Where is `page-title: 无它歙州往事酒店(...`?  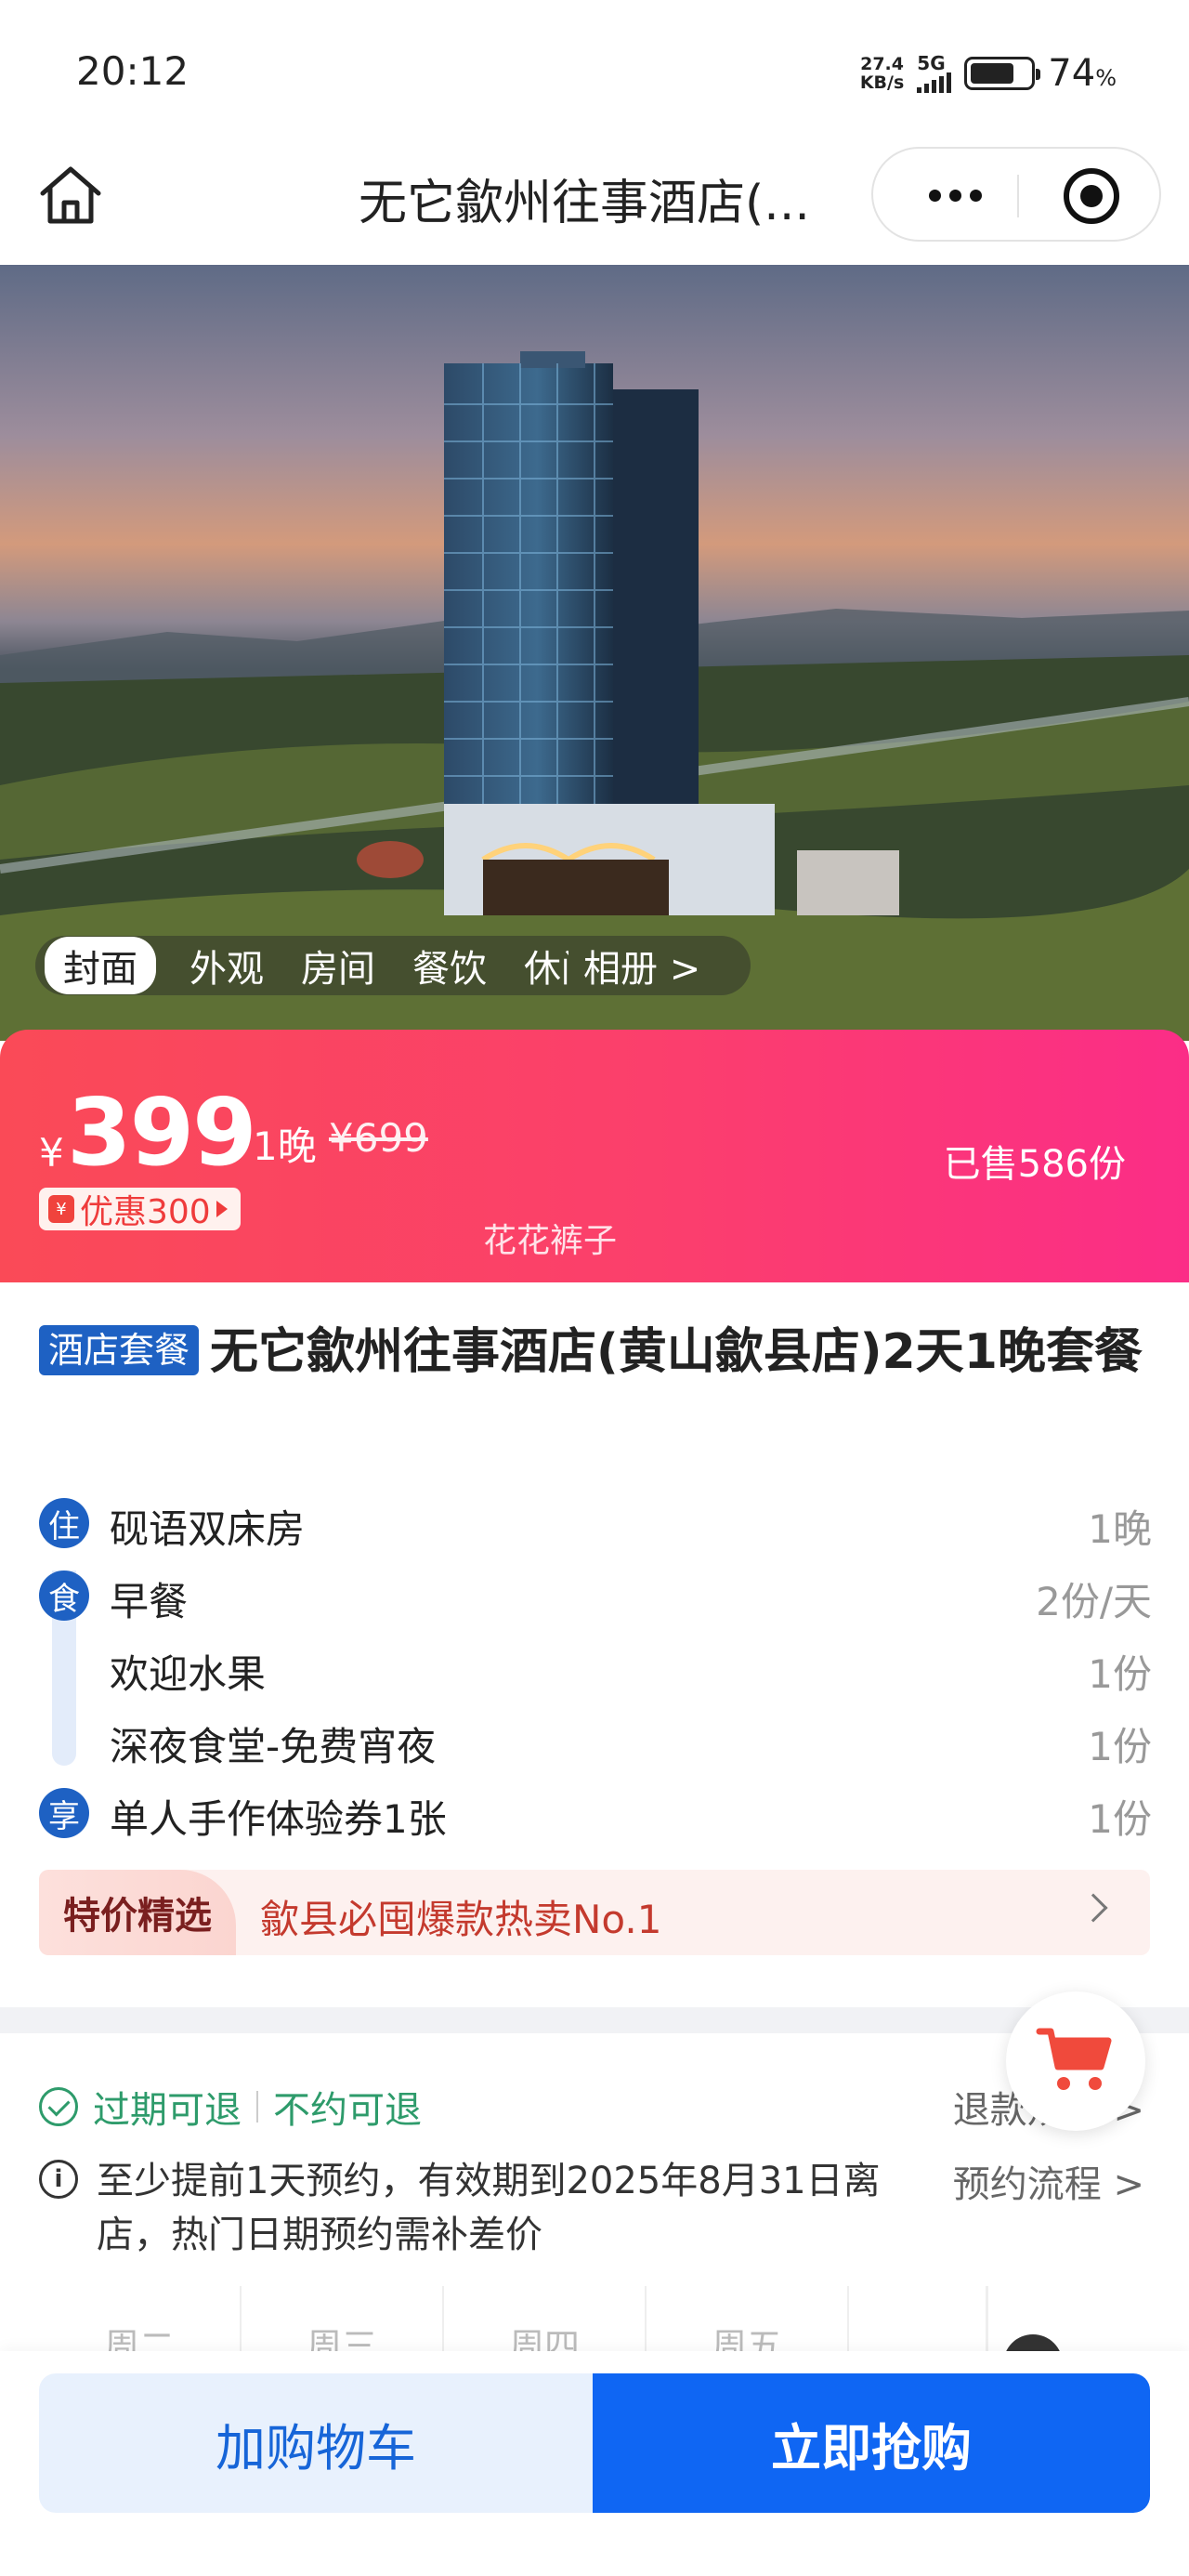 page-title: 无它歙州往事酒店(... is located at coordinates (584, 203).